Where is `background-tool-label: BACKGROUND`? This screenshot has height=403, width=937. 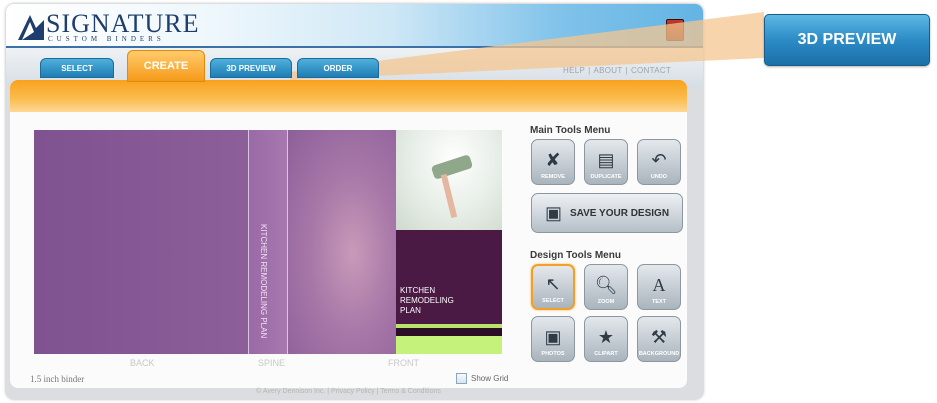 background-tool-label: BACKGROUND is located at coordinates (659, 354).